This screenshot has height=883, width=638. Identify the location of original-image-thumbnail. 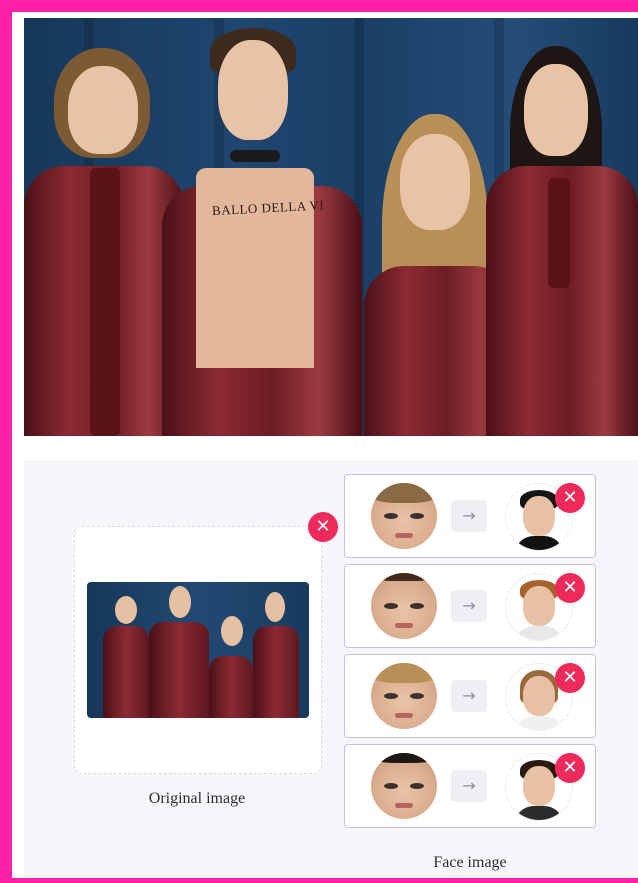
(198, 650).